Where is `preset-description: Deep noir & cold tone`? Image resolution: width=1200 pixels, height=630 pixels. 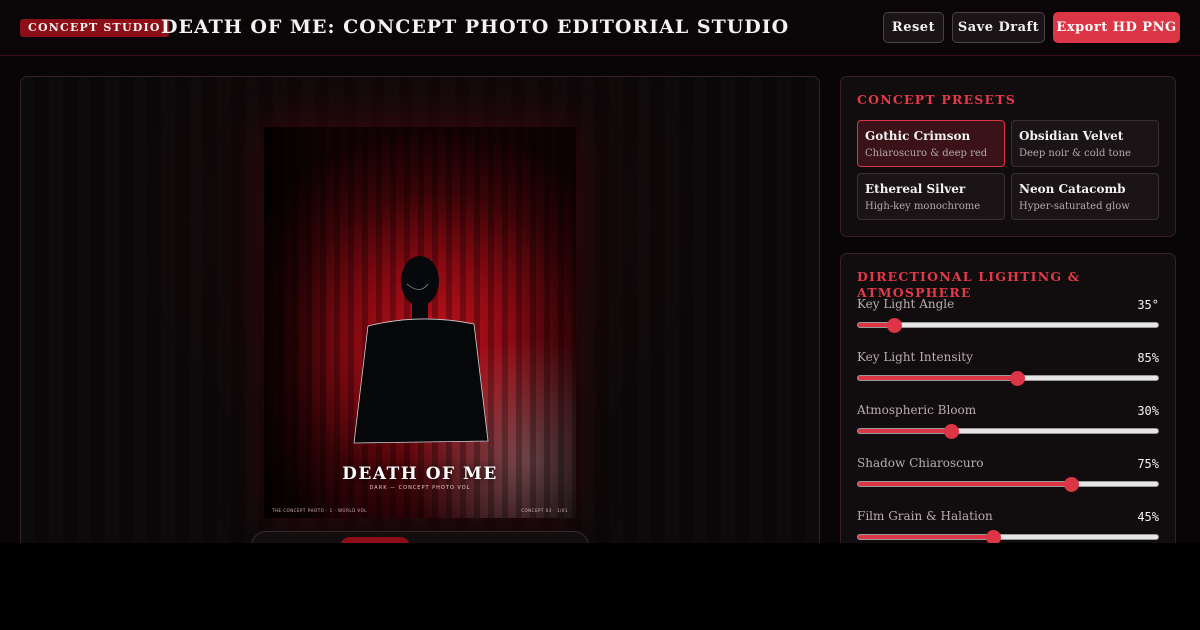
preset-description: Deep noir & cold tone is located at coordinates (1075, 153).